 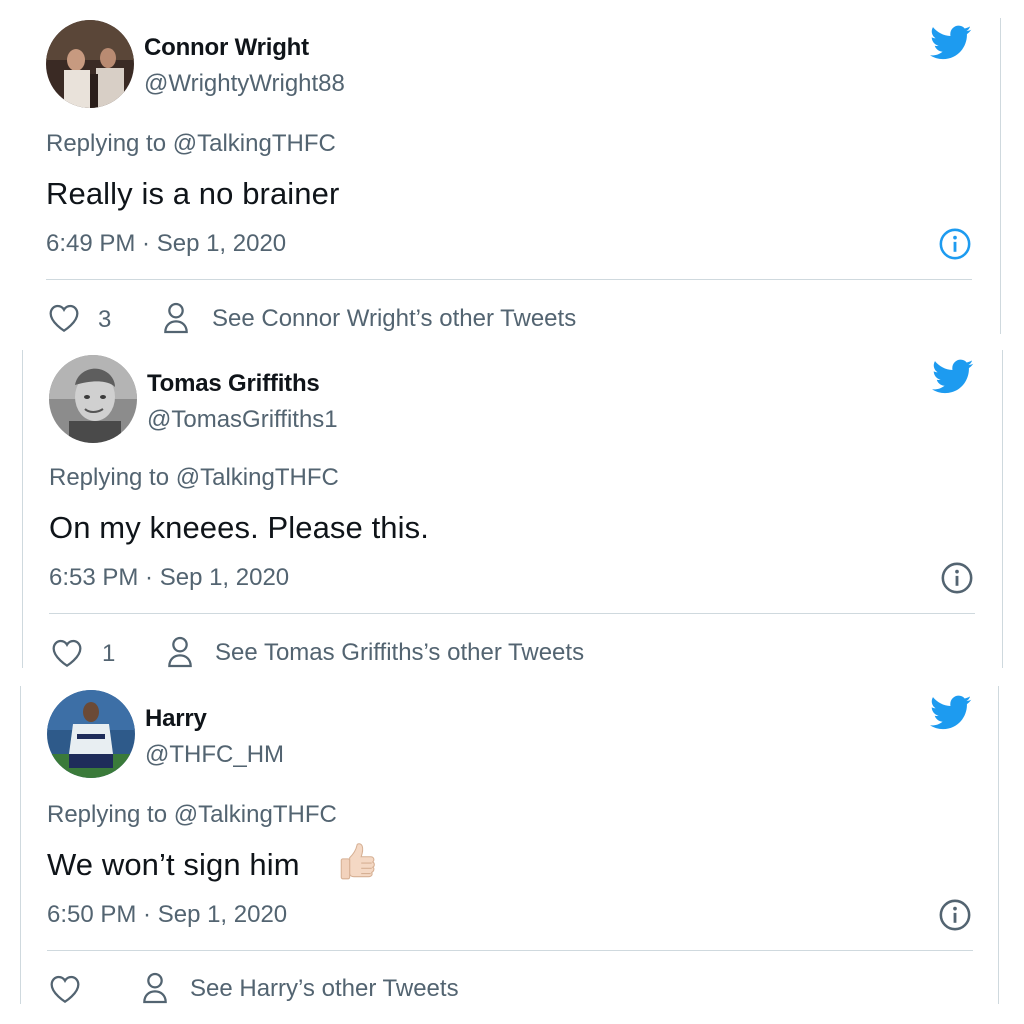 What do you see at coordinates (399, 653) in the screenshot?
I see `see-other-tweets-link: See Tomas Griffiths’s other Tweets` at bounding box center [399, 653].